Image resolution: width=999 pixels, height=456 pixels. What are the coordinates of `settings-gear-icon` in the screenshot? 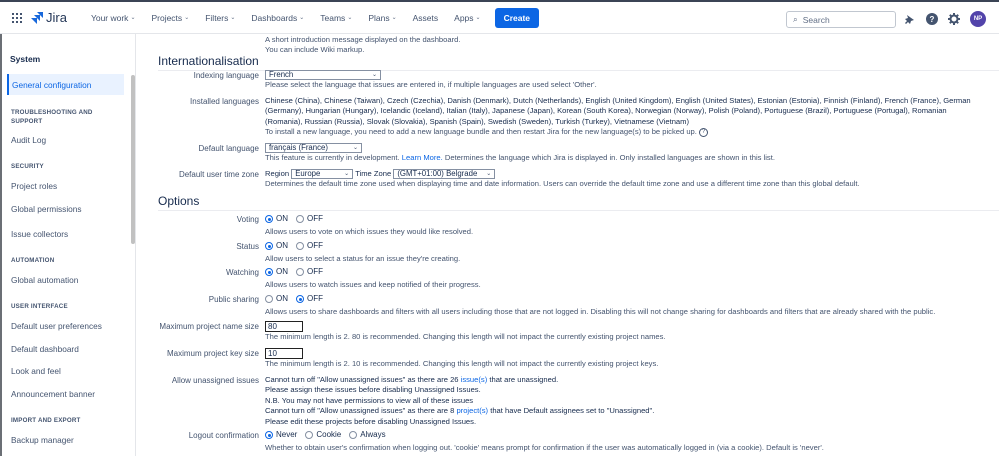 It's located at (954, 19).